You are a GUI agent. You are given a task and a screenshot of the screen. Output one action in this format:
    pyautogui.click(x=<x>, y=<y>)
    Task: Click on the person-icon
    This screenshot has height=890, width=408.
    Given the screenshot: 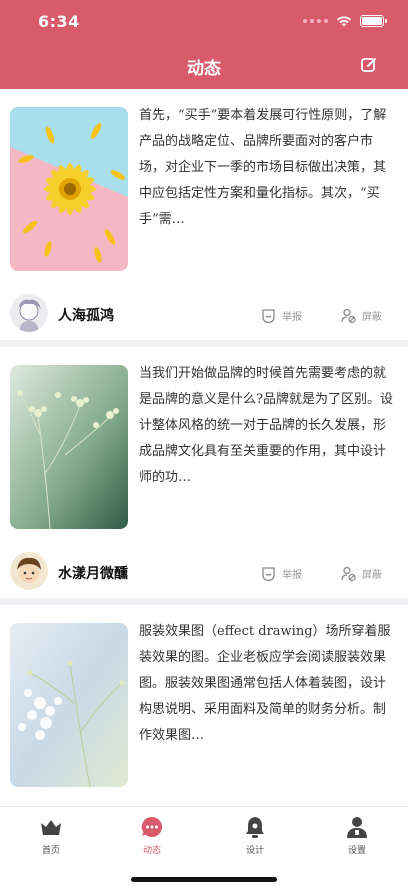 What is the action you would take?
    pyautogui.click(x=357, y=827)
    